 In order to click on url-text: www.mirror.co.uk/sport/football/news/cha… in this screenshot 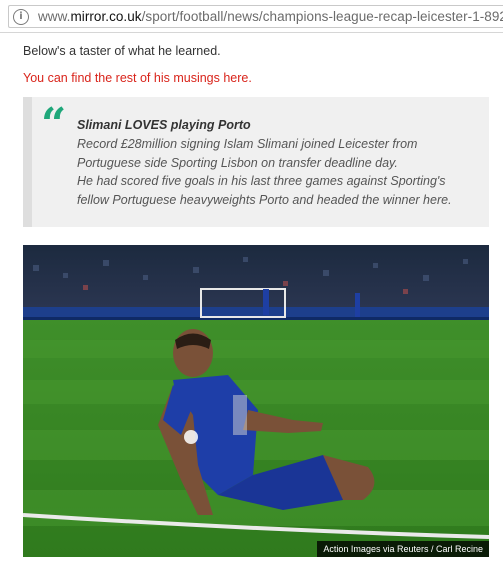, I will do `click(270, 16)`.